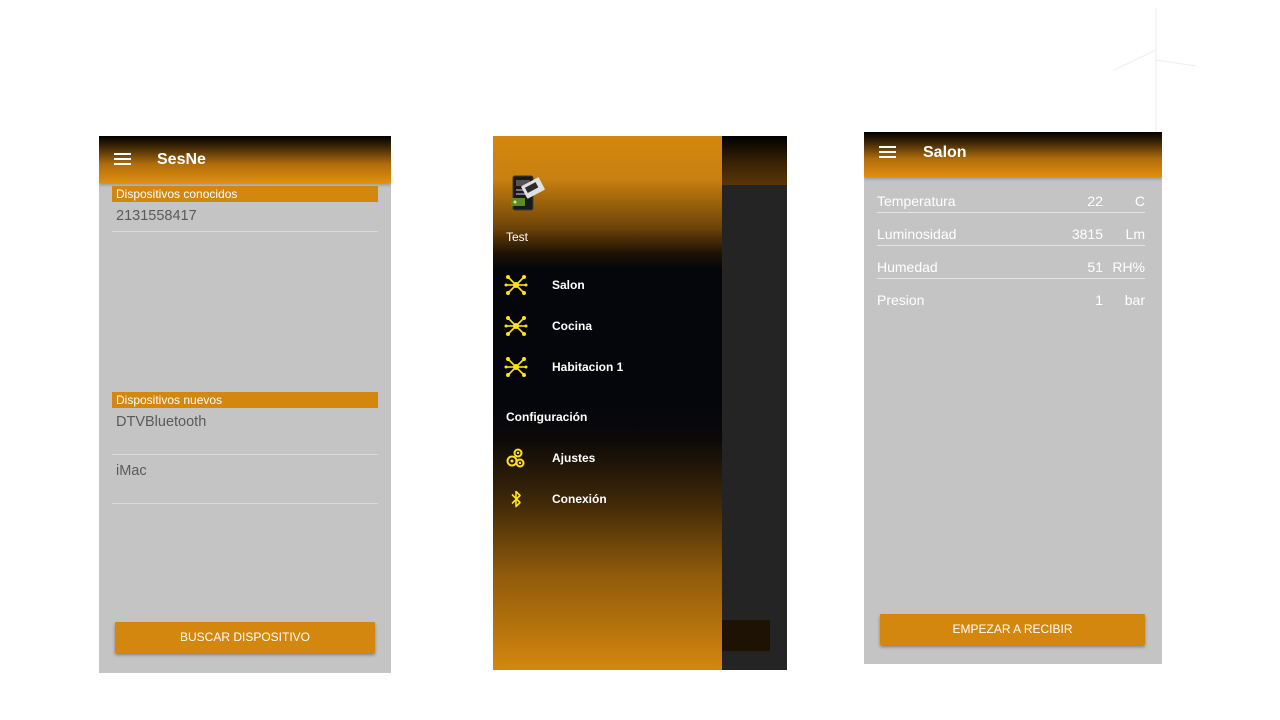  What do you see at coordinates (547, 417) in the screenshot?
I see `config-section-title: Configuración` at bounding box center [547, 417].